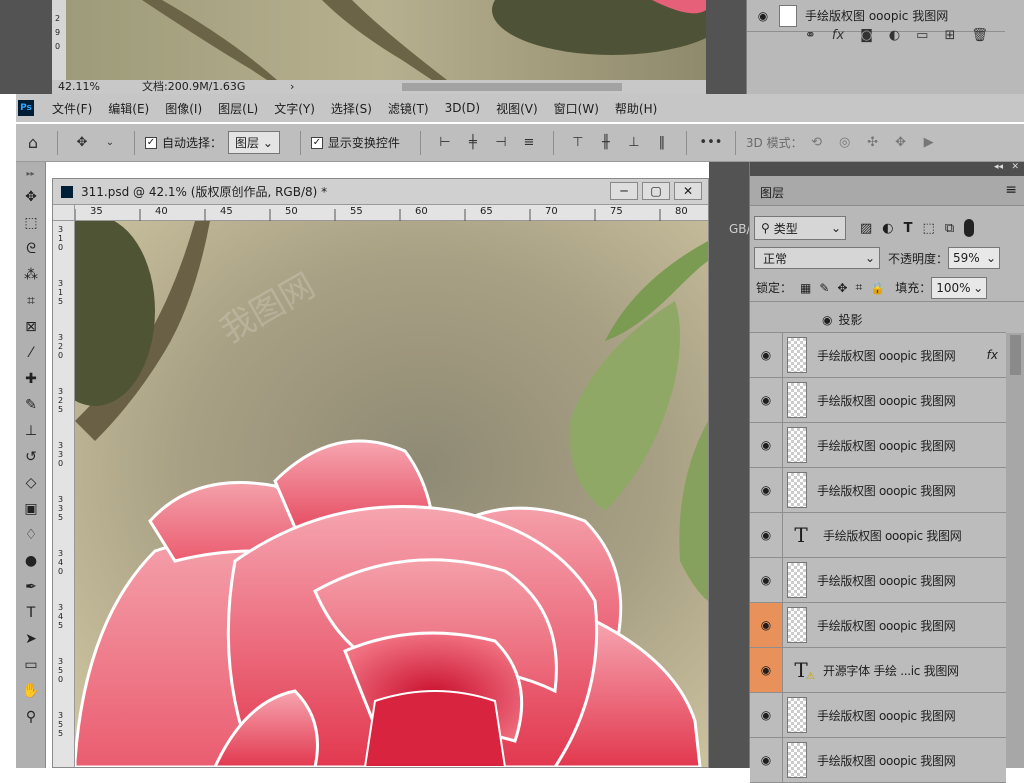 The width and height of the screenshot is (1024, 783). Describe the element at coordinates (183, 108) in the screenshot. I see `menu-image: 图像(I)` at that location.